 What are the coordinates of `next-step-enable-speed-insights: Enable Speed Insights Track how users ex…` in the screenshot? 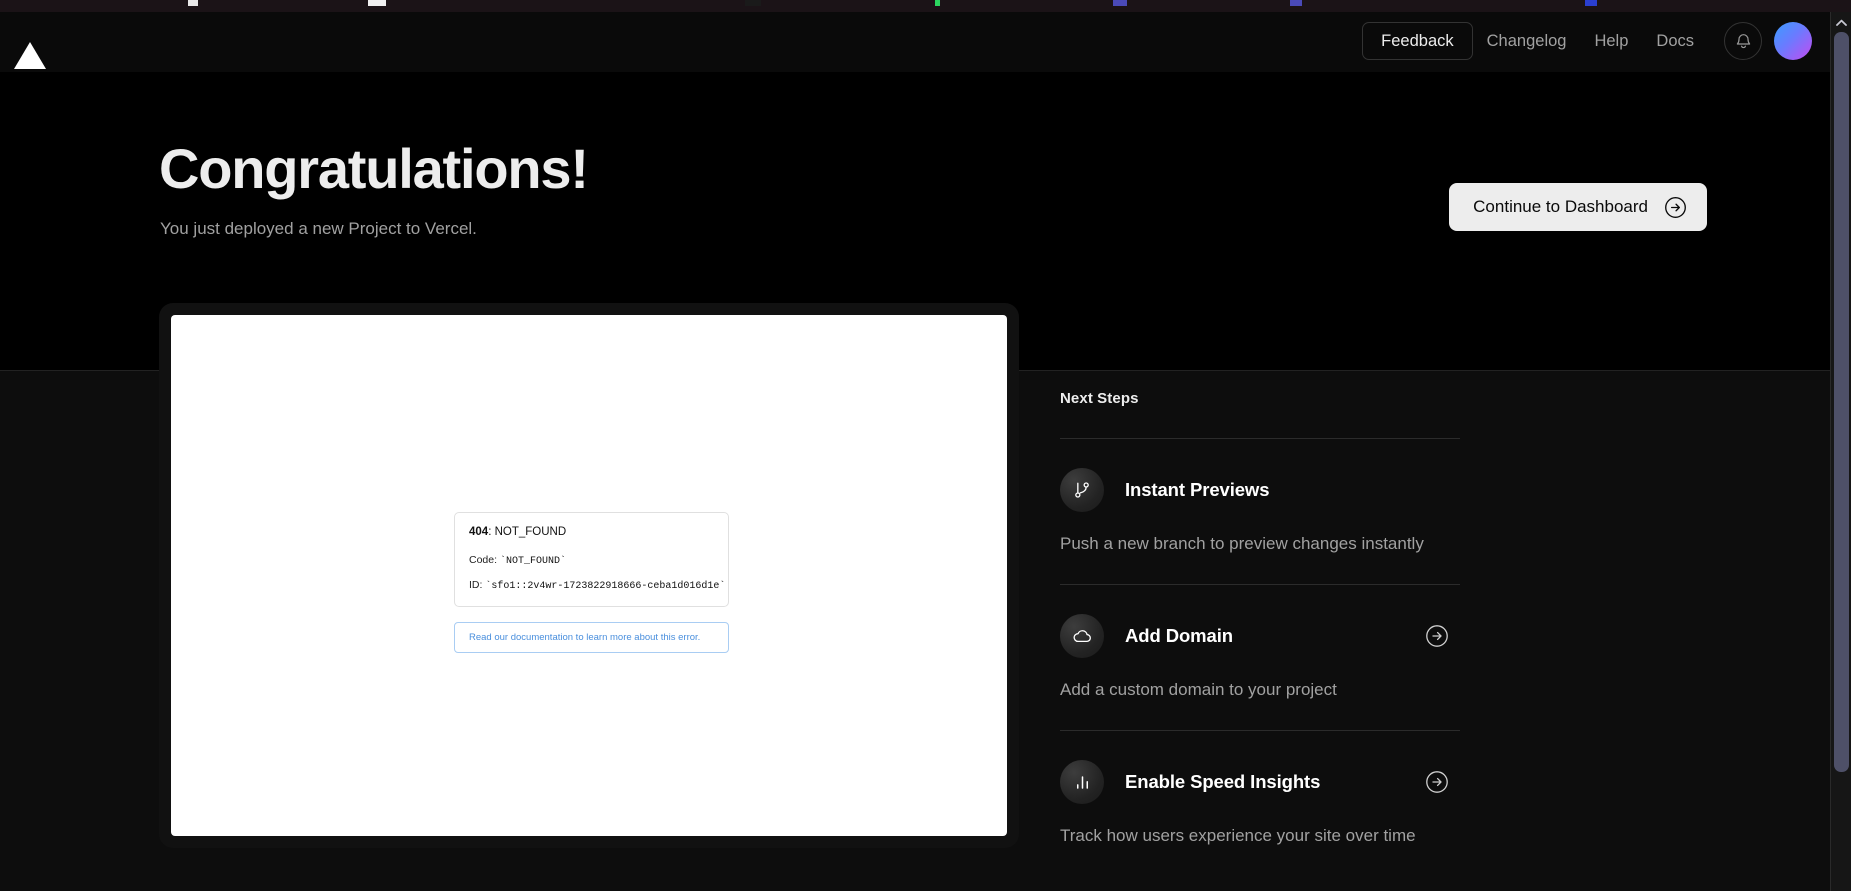 It's located at (1260, 788).